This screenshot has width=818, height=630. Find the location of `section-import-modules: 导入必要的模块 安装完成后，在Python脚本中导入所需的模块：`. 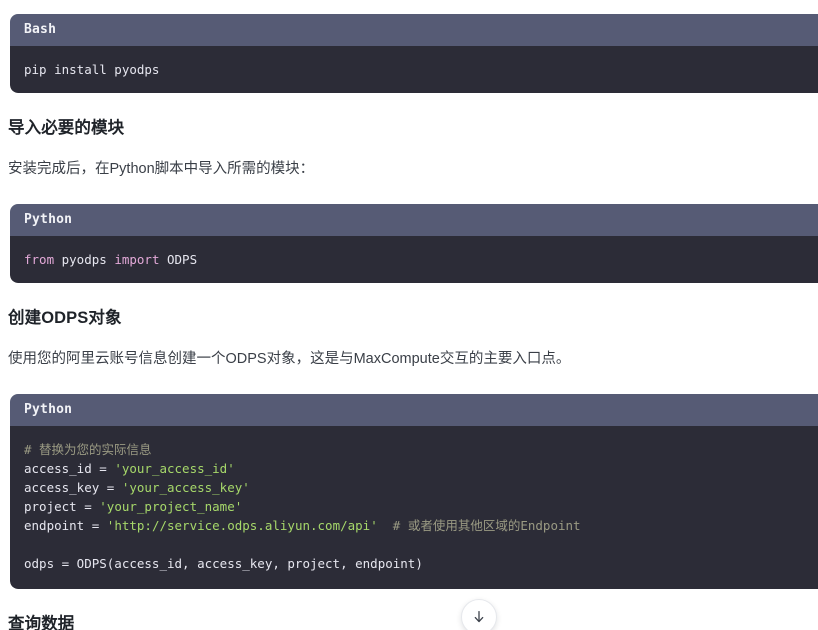

section-import-modules: 导入必要的模块 安装完成后，在Python脚本中导入所需的模块： is located at coordinates (409, 148).